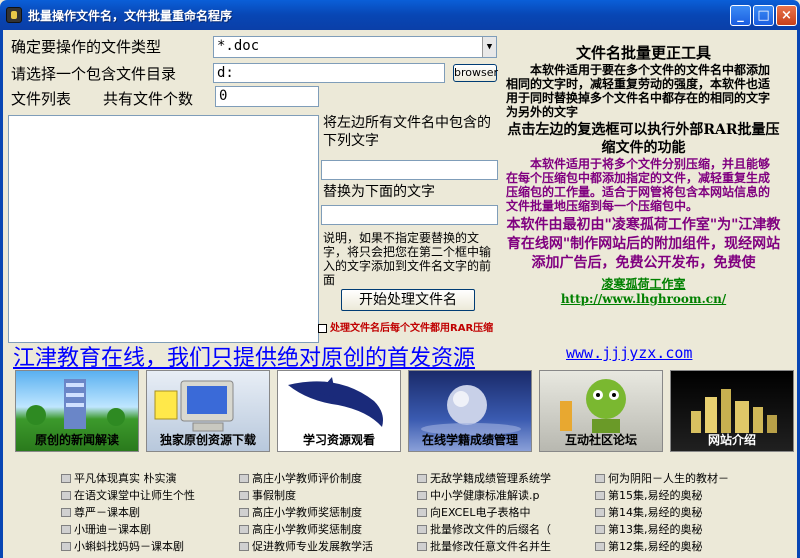 The height and width of the screenshot is (558, 800). I want to click on nav-about: 网站介绍, so click(732, 411).